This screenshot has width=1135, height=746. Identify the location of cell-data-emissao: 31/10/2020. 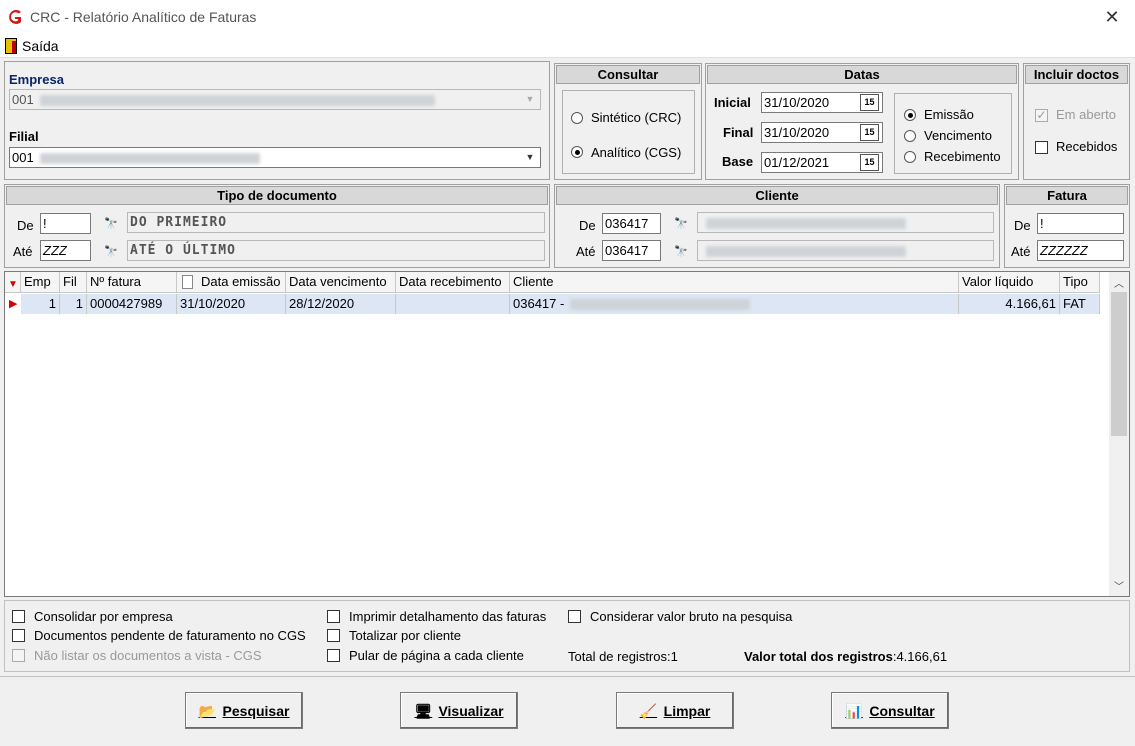
(231, 304).